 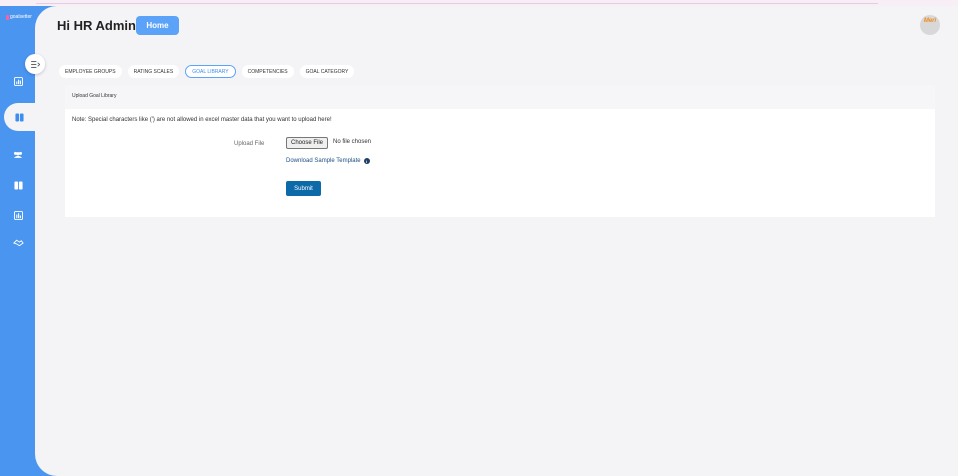 I want to click on home-button: Home, so click(x=157, y=25).